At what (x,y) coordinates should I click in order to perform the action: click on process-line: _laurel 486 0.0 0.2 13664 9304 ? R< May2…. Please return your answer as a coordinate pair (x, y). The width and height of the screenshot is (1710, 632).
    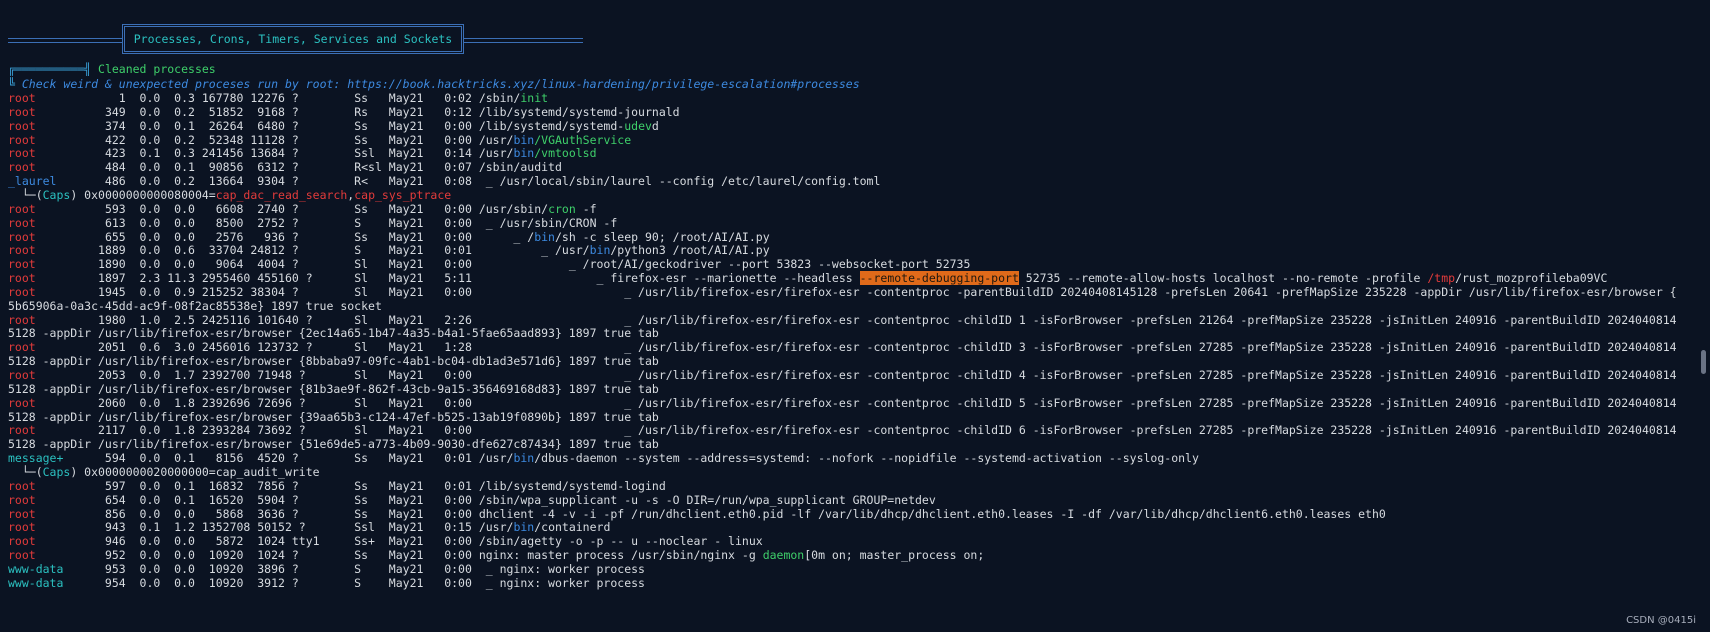
    Looking at the image, I should click on (444, 181).